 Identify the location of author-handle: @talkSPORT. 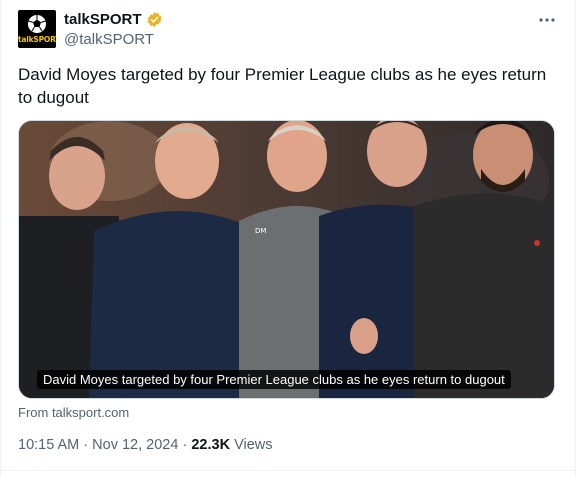
(109, 39).